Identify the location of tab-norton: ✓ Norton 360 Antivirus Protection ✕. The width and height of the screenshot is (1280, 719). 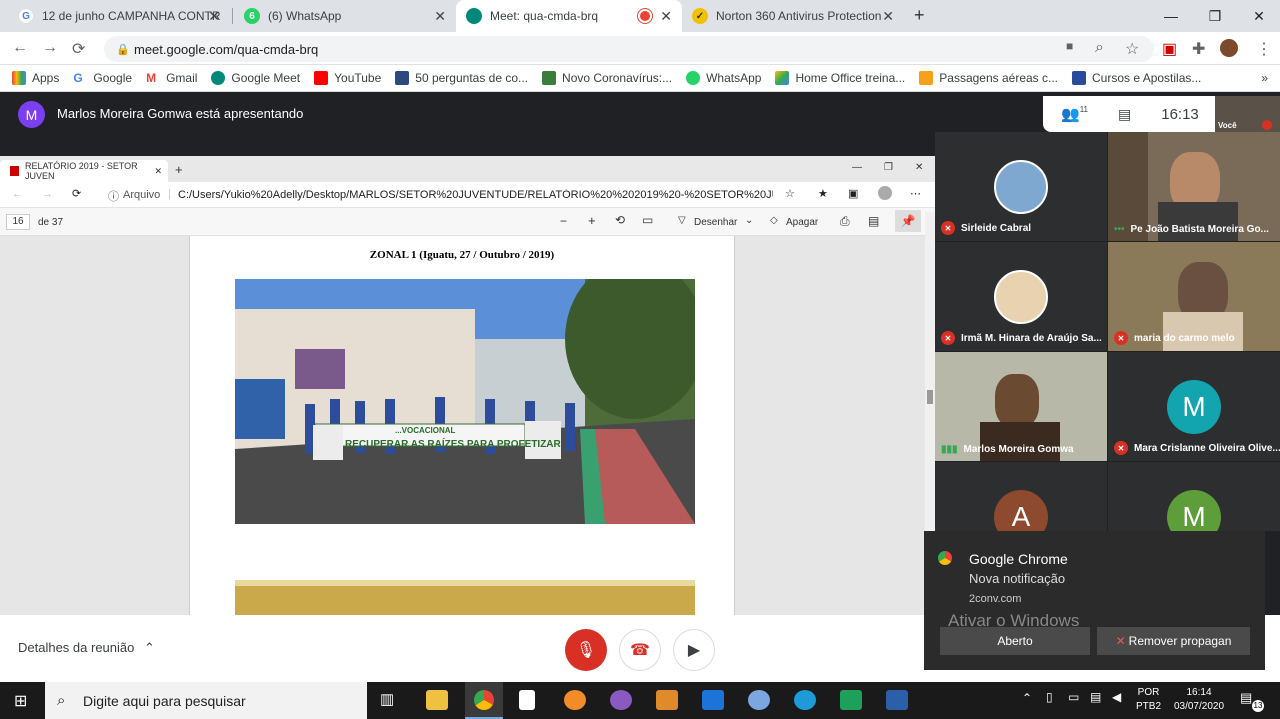
(793, 16).